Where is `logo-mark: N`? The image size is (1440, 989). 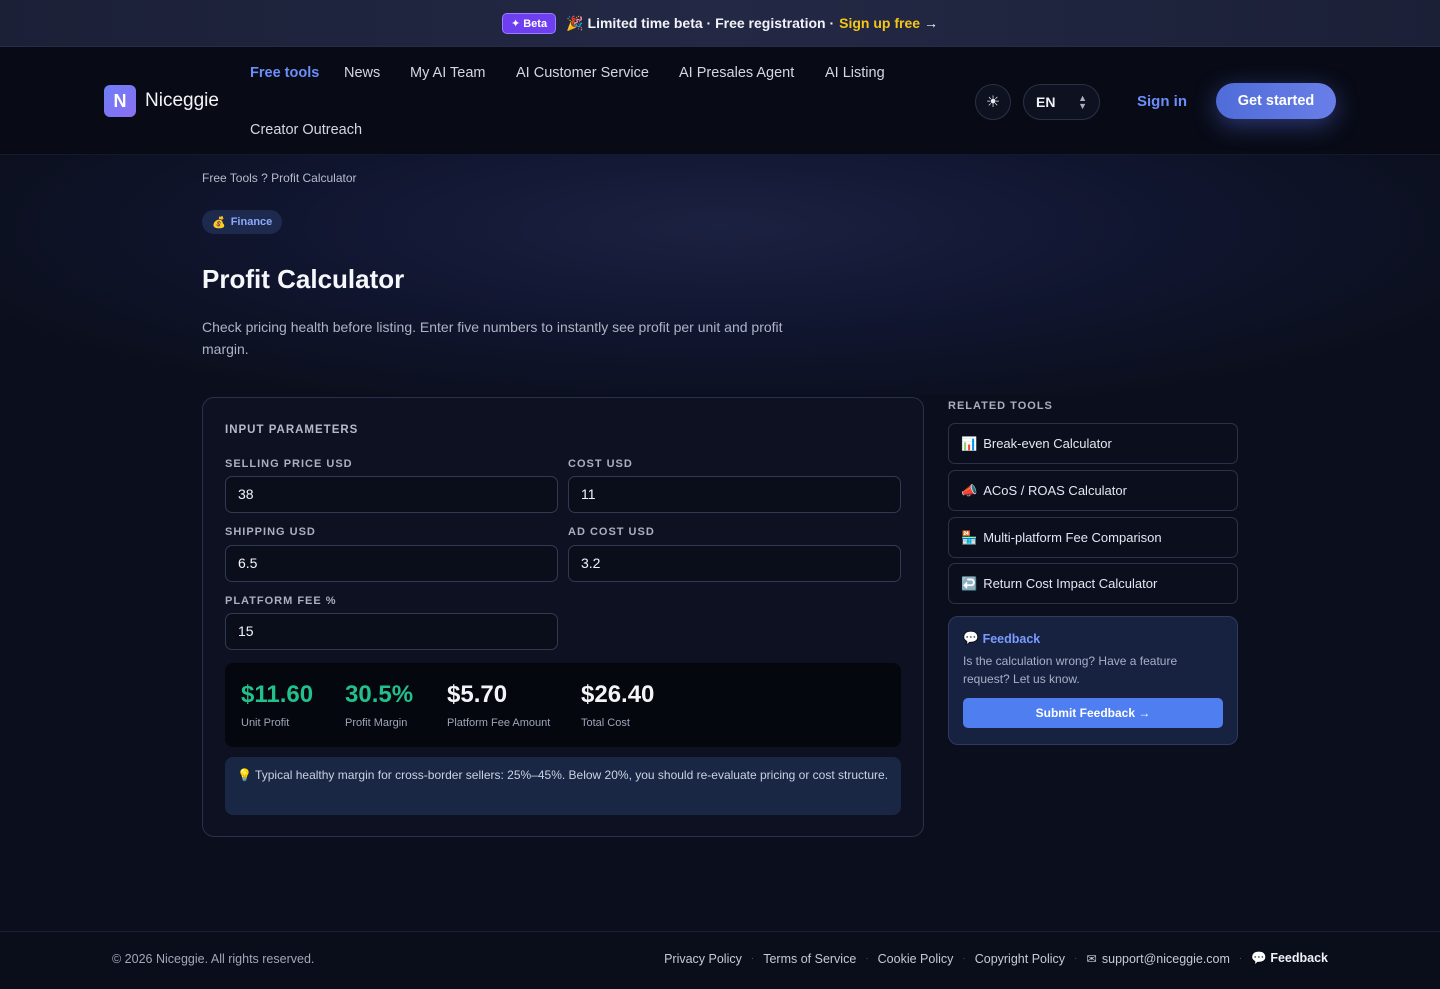 logo-mark: N is located at coordinates (120, 101).